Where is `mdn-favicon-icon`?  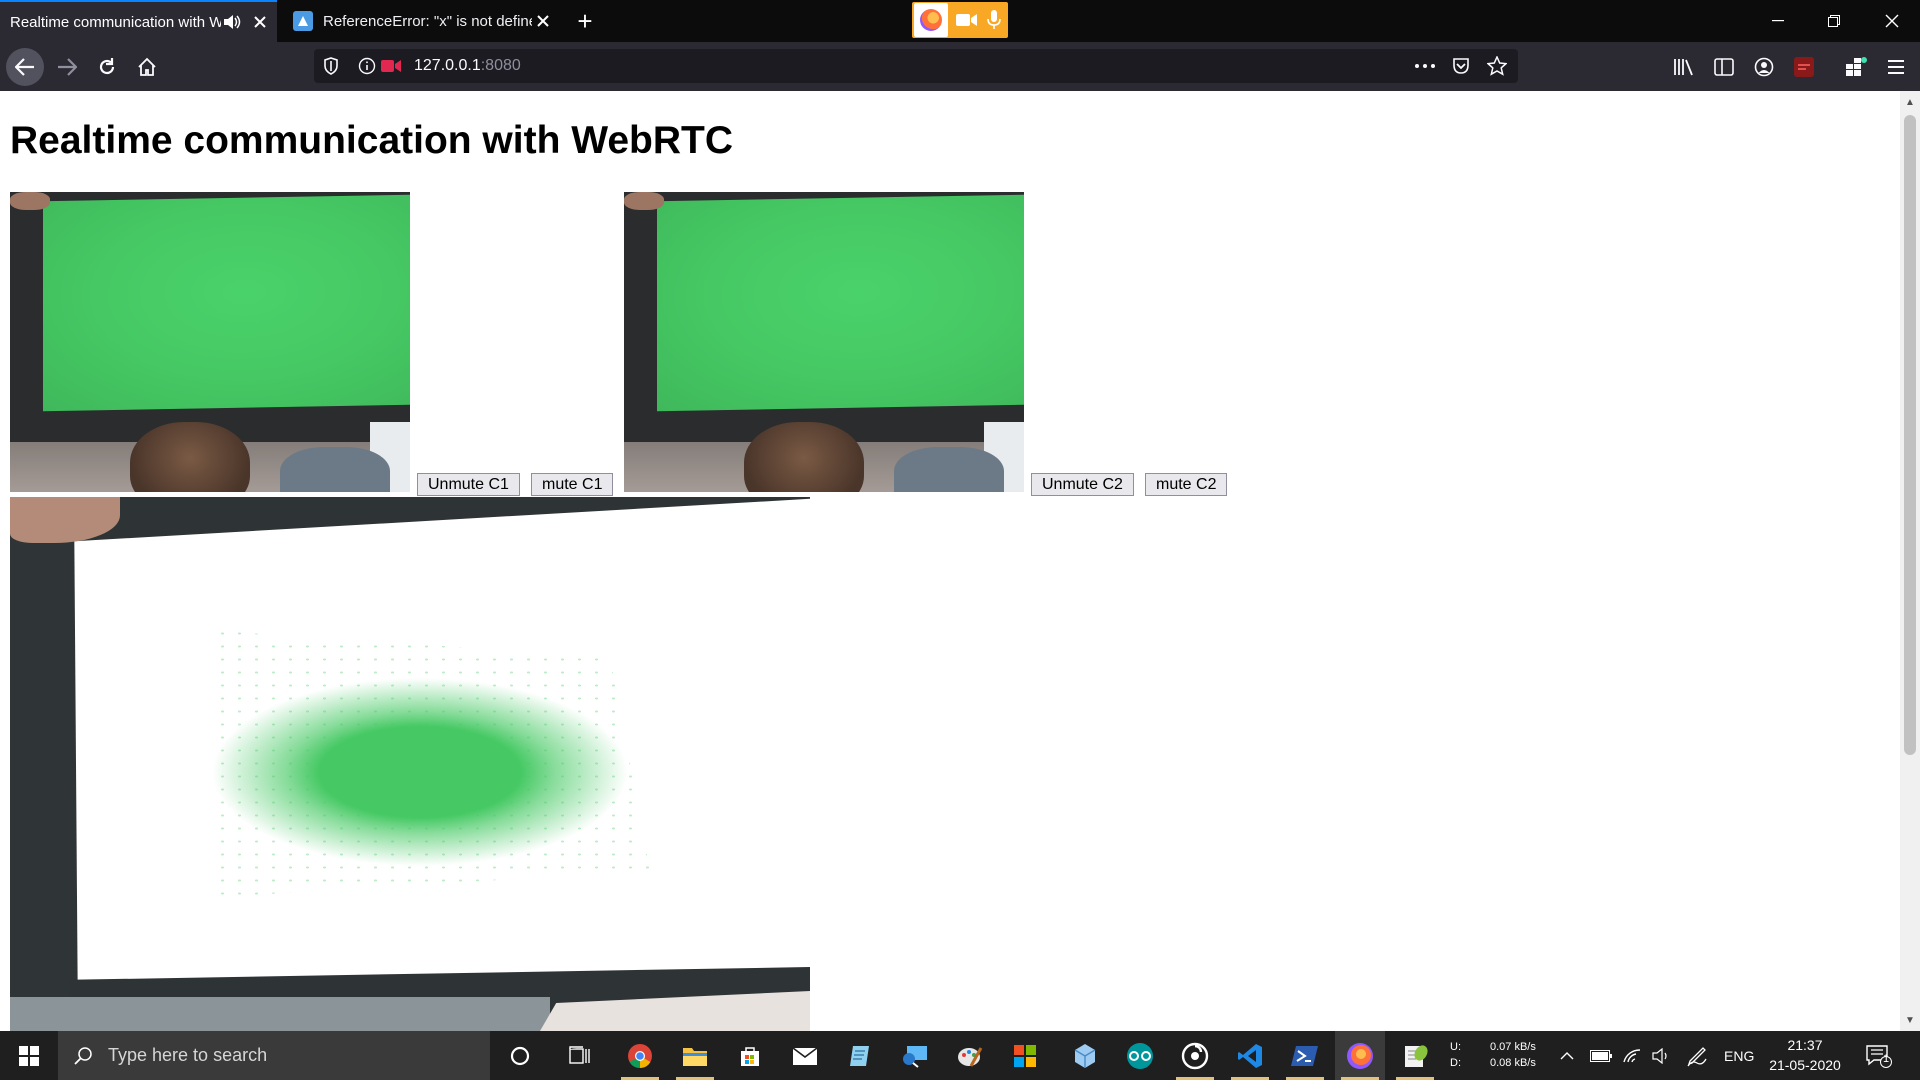
mdn-favicon-icon is located at coordinates (303, 21).